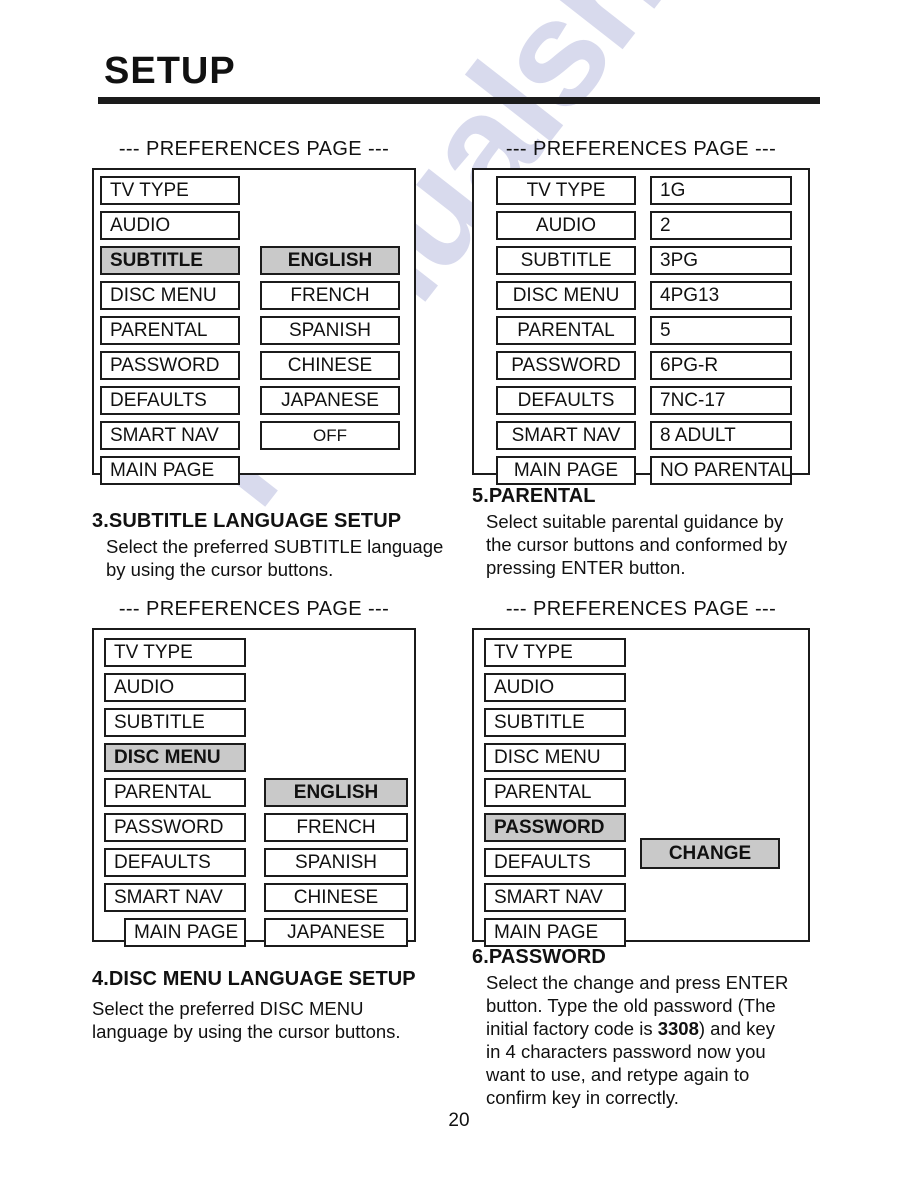 This screenshot has width=918, height=1188. Describe the element at coordinates (721, 365) in the screenshot. I see `osd-menu-item: 6PG-R` at that location.